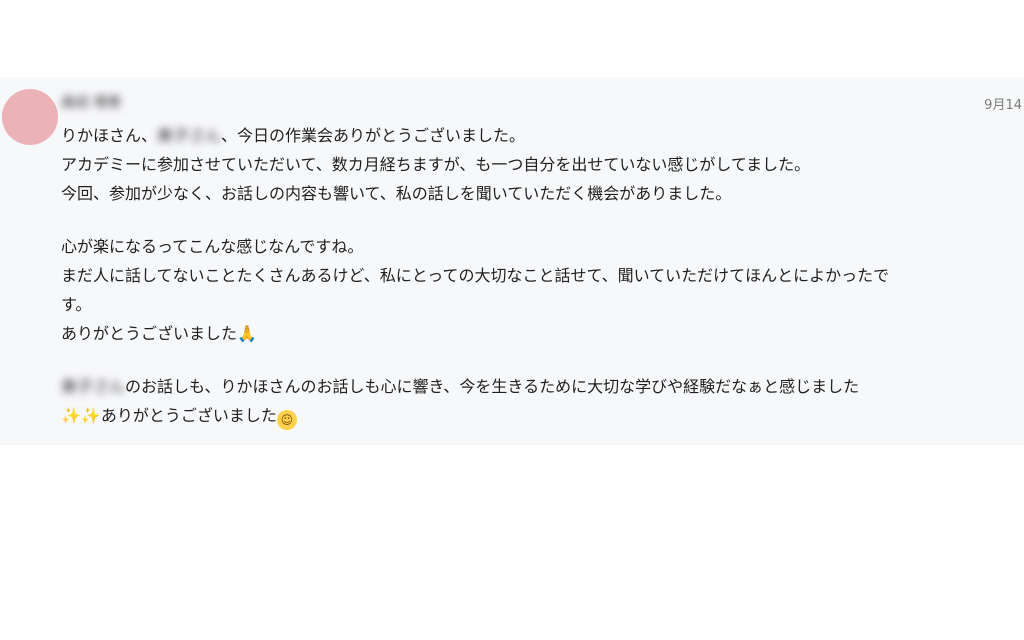  Describe the element at coordinates (109, 135) in the screenshot. I see `message-text: りかほさん、` at that location.